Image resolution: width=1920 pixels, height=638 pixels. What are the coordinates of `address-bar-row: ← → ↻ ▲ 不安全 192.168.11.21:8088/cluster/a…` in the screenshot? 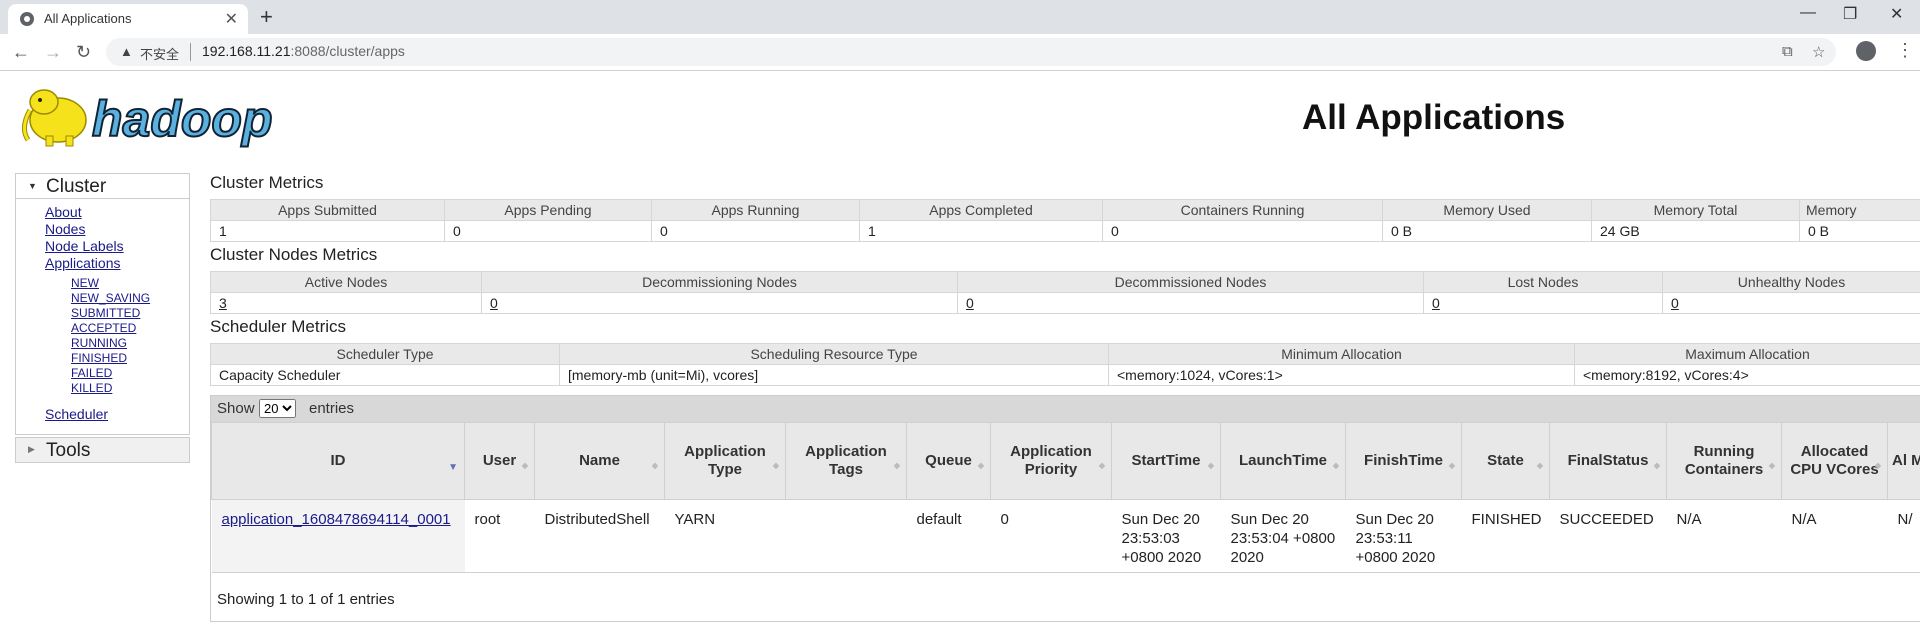 It's located at (960, 52).